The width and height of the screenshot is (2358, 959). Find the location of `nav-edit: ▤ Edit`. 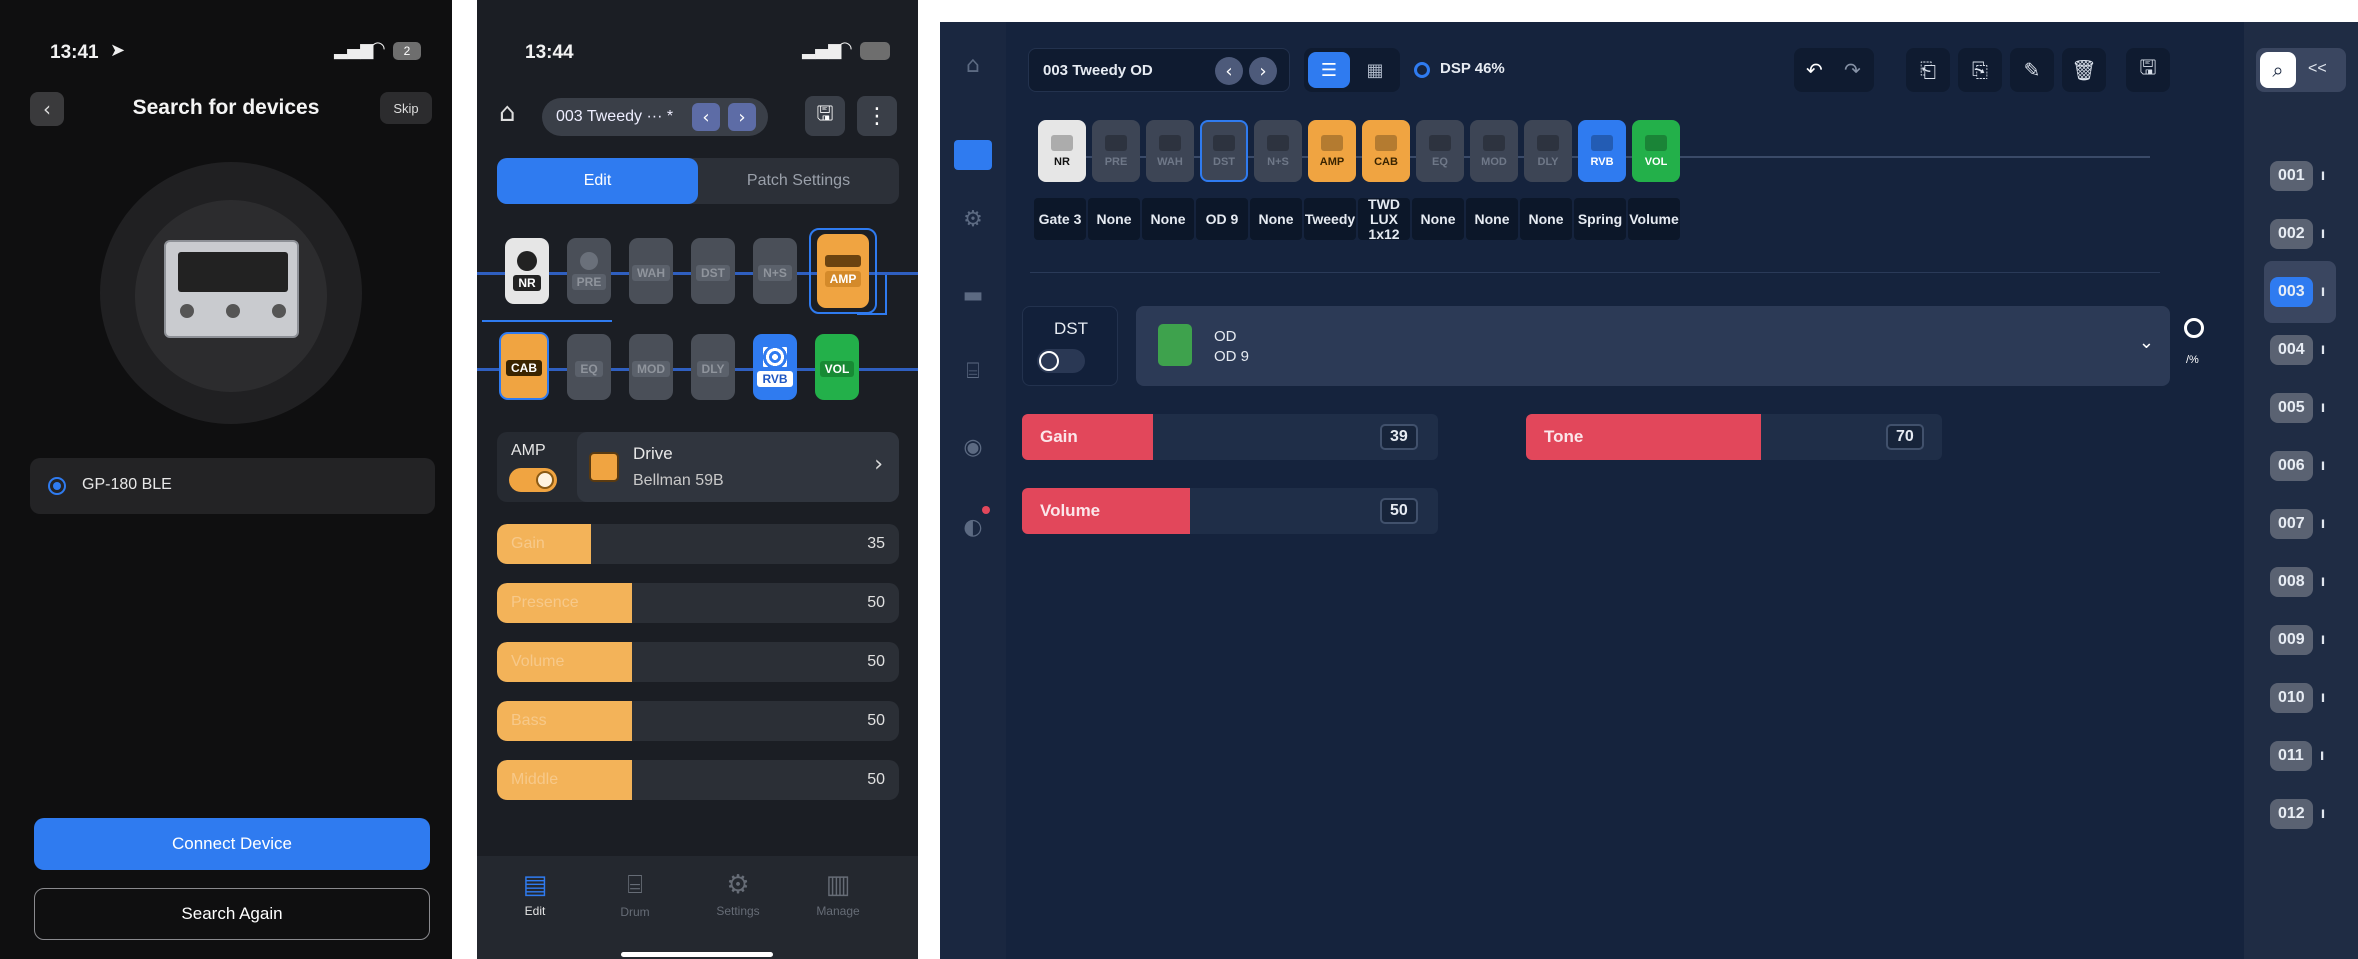

nav-edit: ▤ Edit is located at coordinates (535, 894).